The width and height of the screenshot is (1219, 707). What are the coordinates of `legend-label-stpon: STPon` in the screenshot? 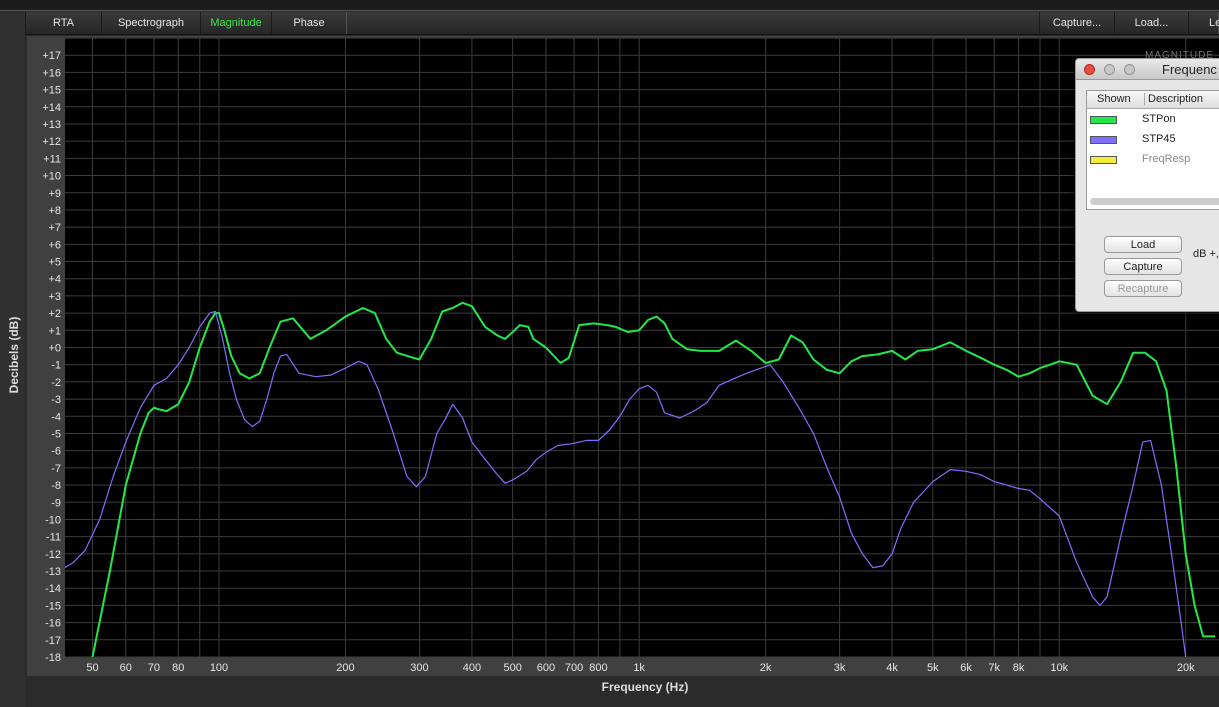 It's located at (1159, 119).